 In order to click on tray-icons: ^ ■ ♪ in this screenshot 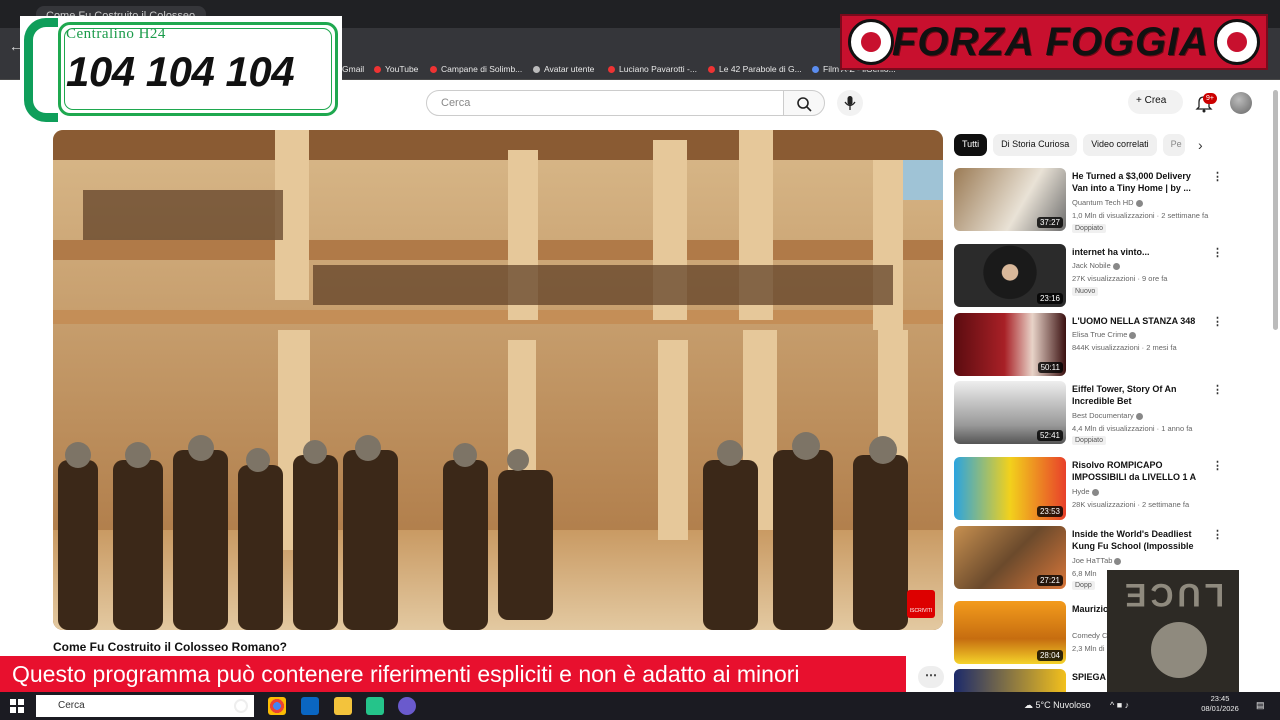, I will do `click(1119, 705)`.